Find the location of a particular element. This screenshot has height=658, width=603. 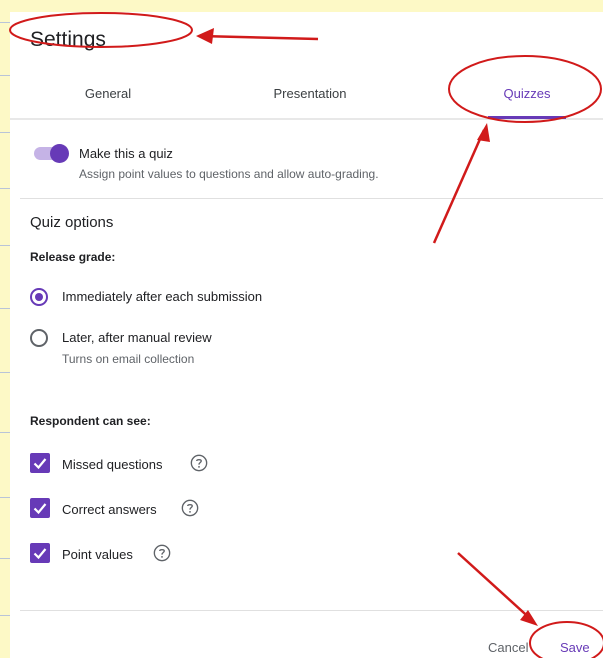

respondent-can-see-label: Respondent can see: is located at coordinates (90, 421).